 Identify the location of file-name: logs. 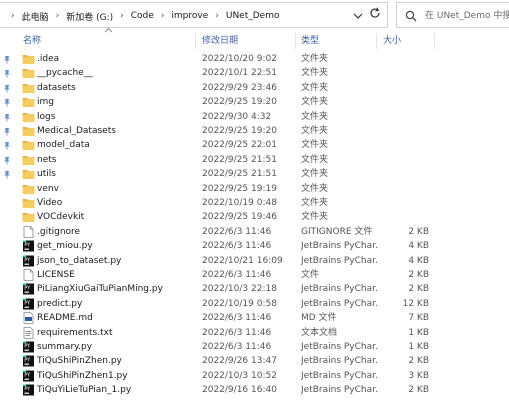
(46, 116).